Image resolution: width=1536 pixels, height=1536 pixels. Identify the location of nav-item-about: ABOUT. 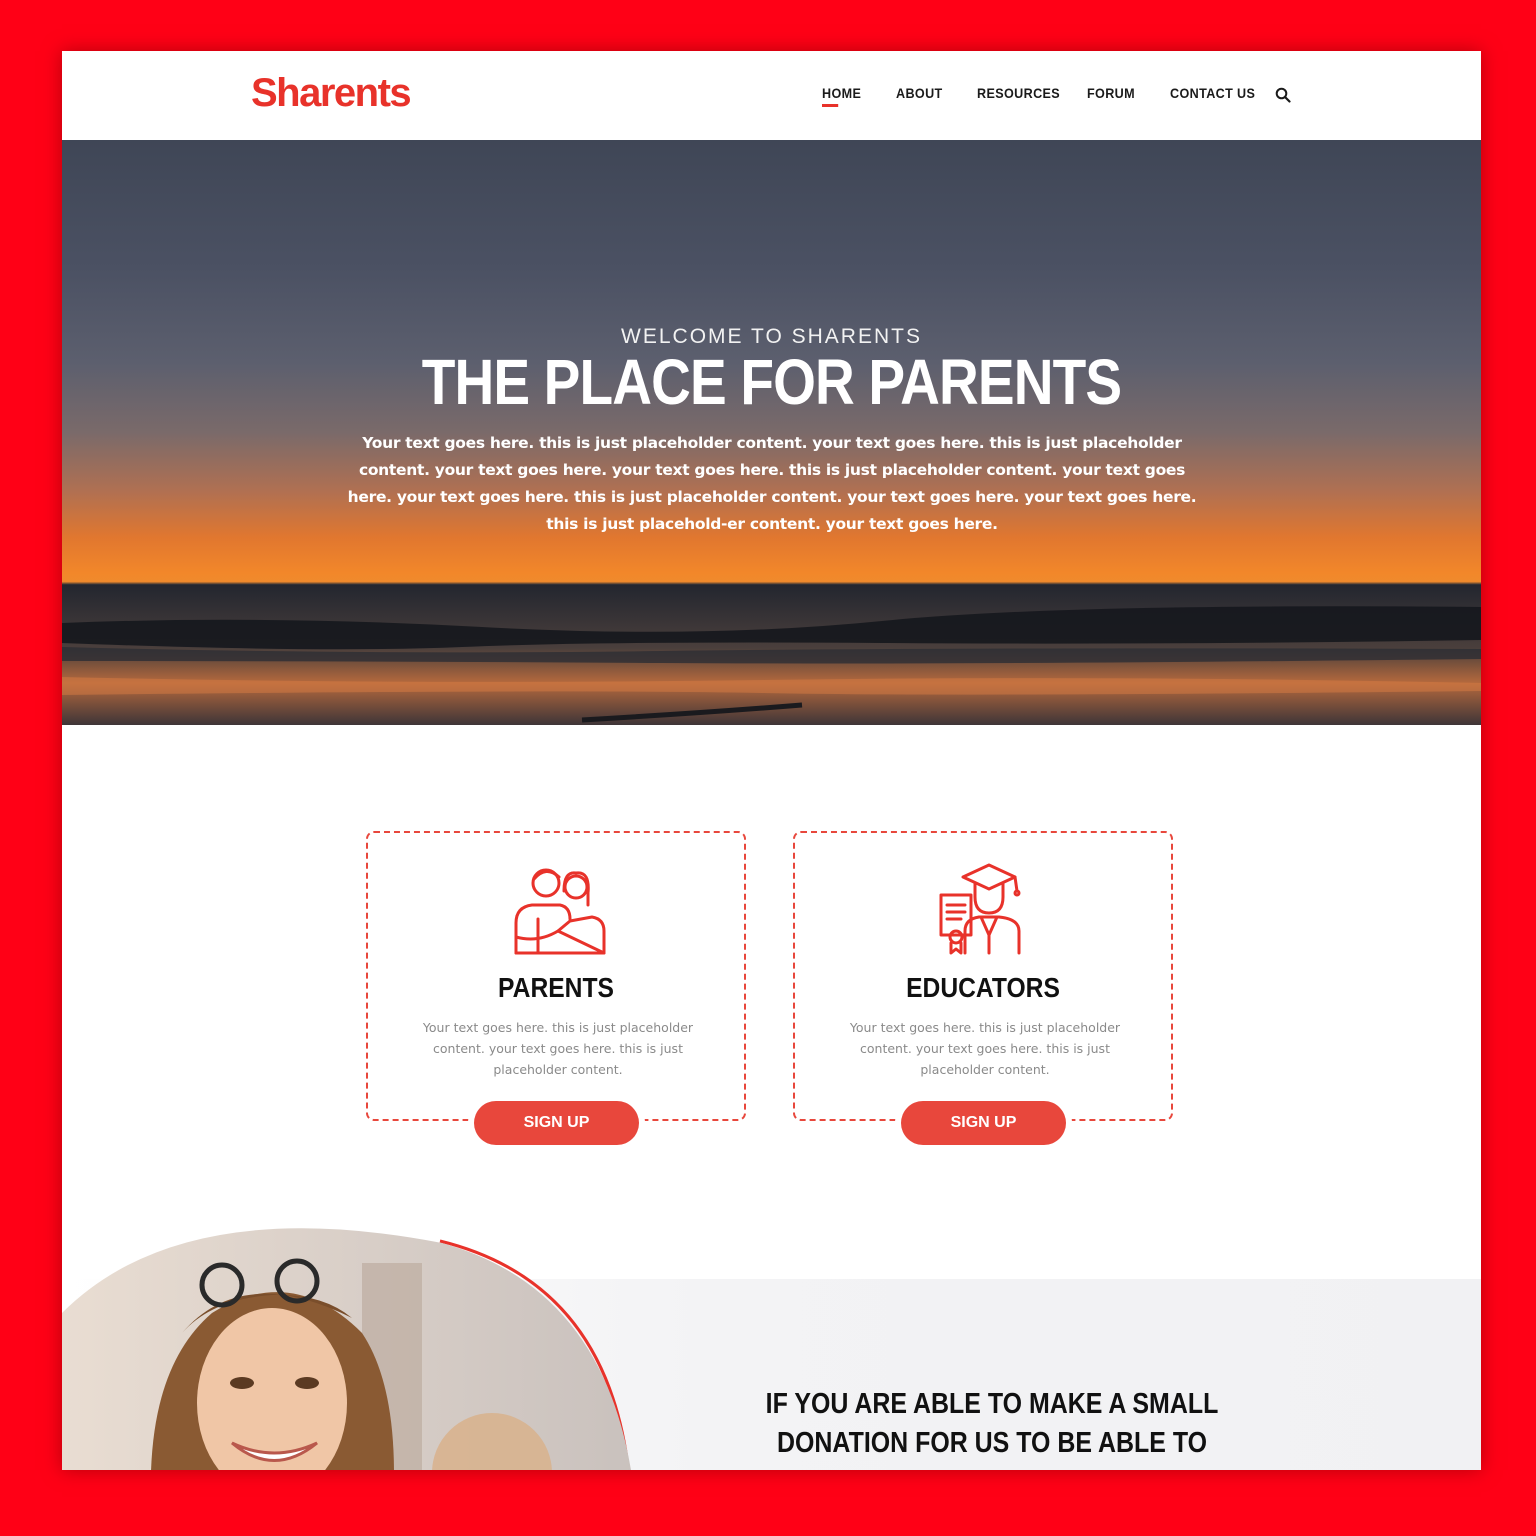
(919, 93).